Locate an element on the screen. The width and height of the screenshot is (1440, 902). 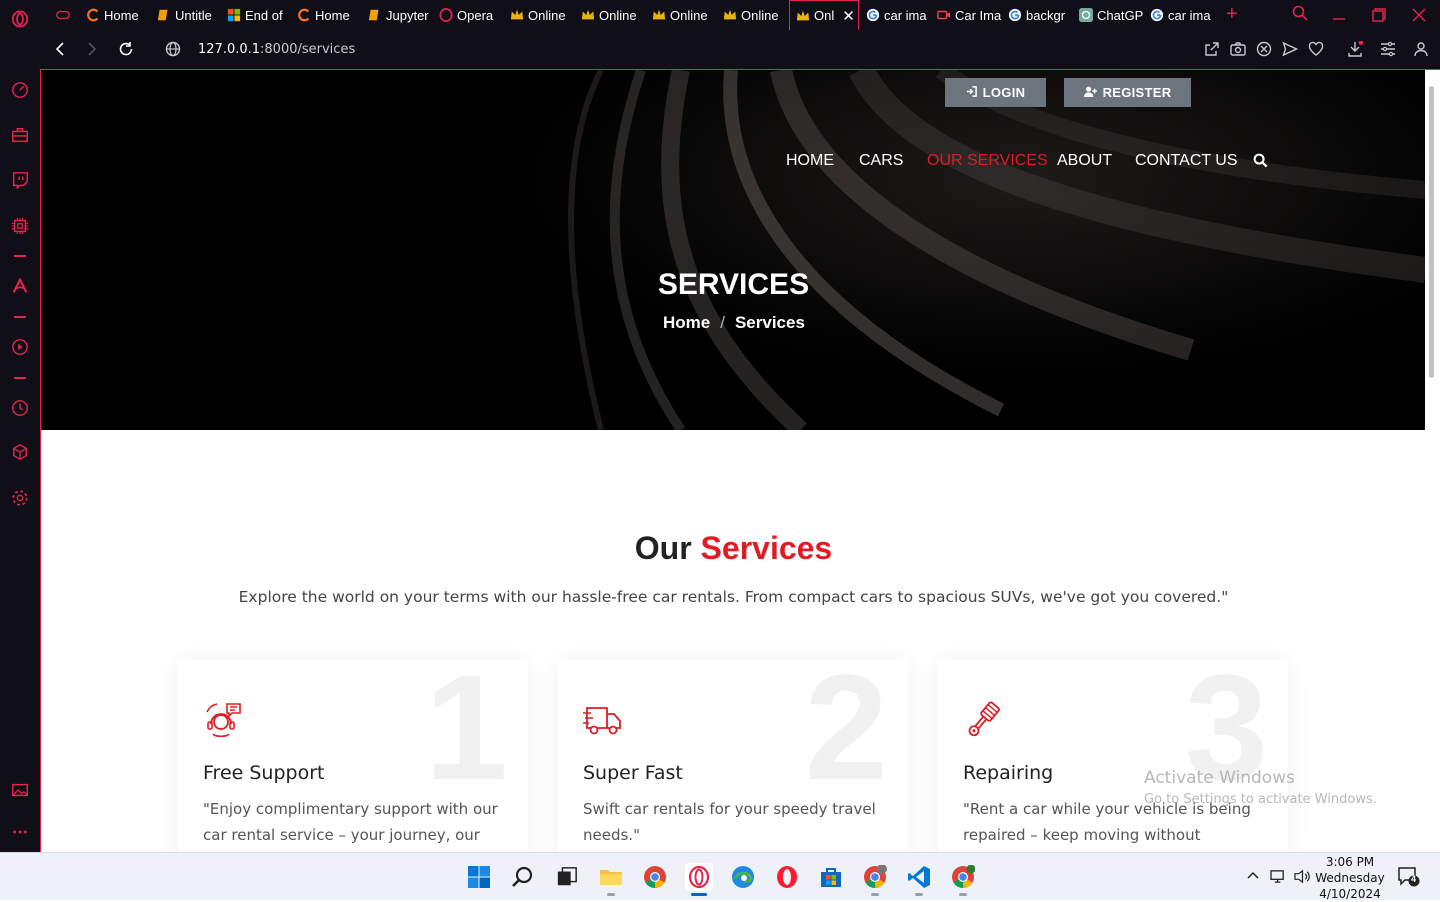
new-tab-button: + is located at coordinates (1232, 14).